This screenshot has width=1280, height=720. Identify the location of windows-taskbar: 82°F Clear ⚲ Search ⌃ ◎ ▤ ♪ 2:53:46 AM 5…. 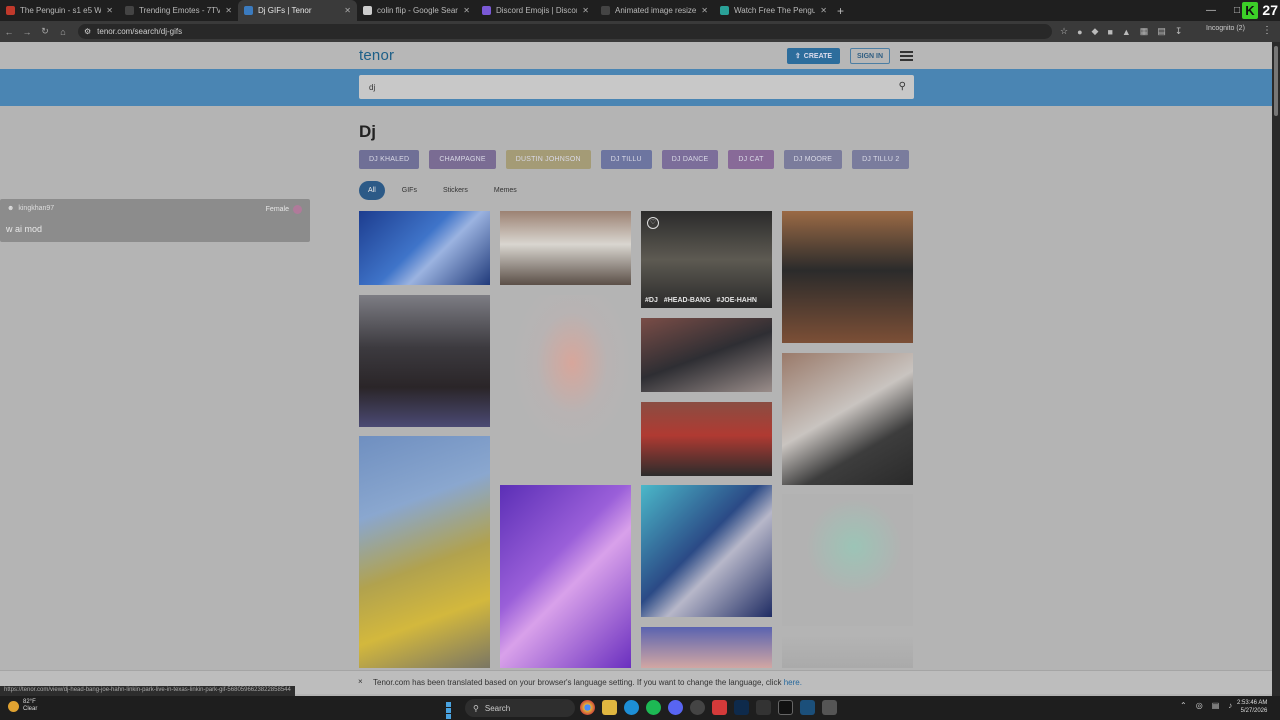
(640, 708).